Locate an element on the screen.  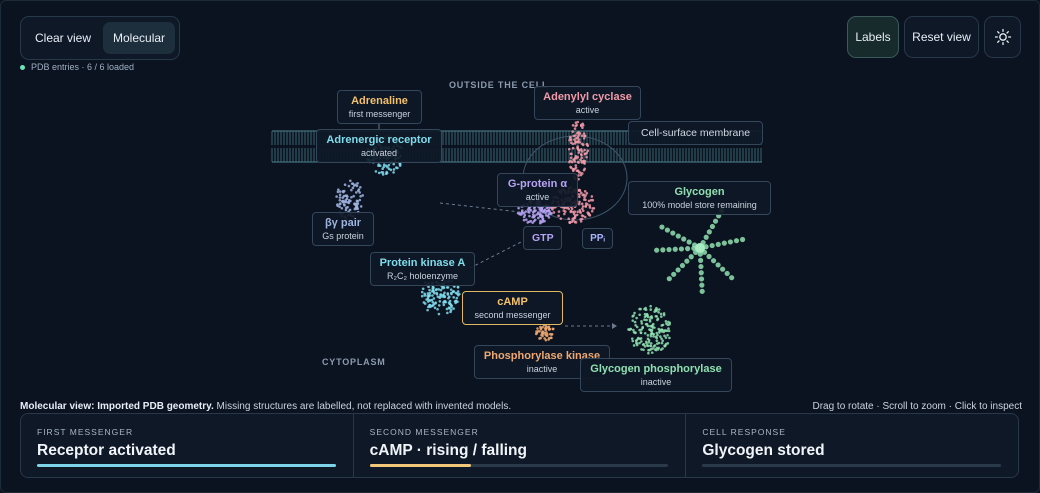
label-title: Glycogen phosphorylase is located at coordinates (656, 369).